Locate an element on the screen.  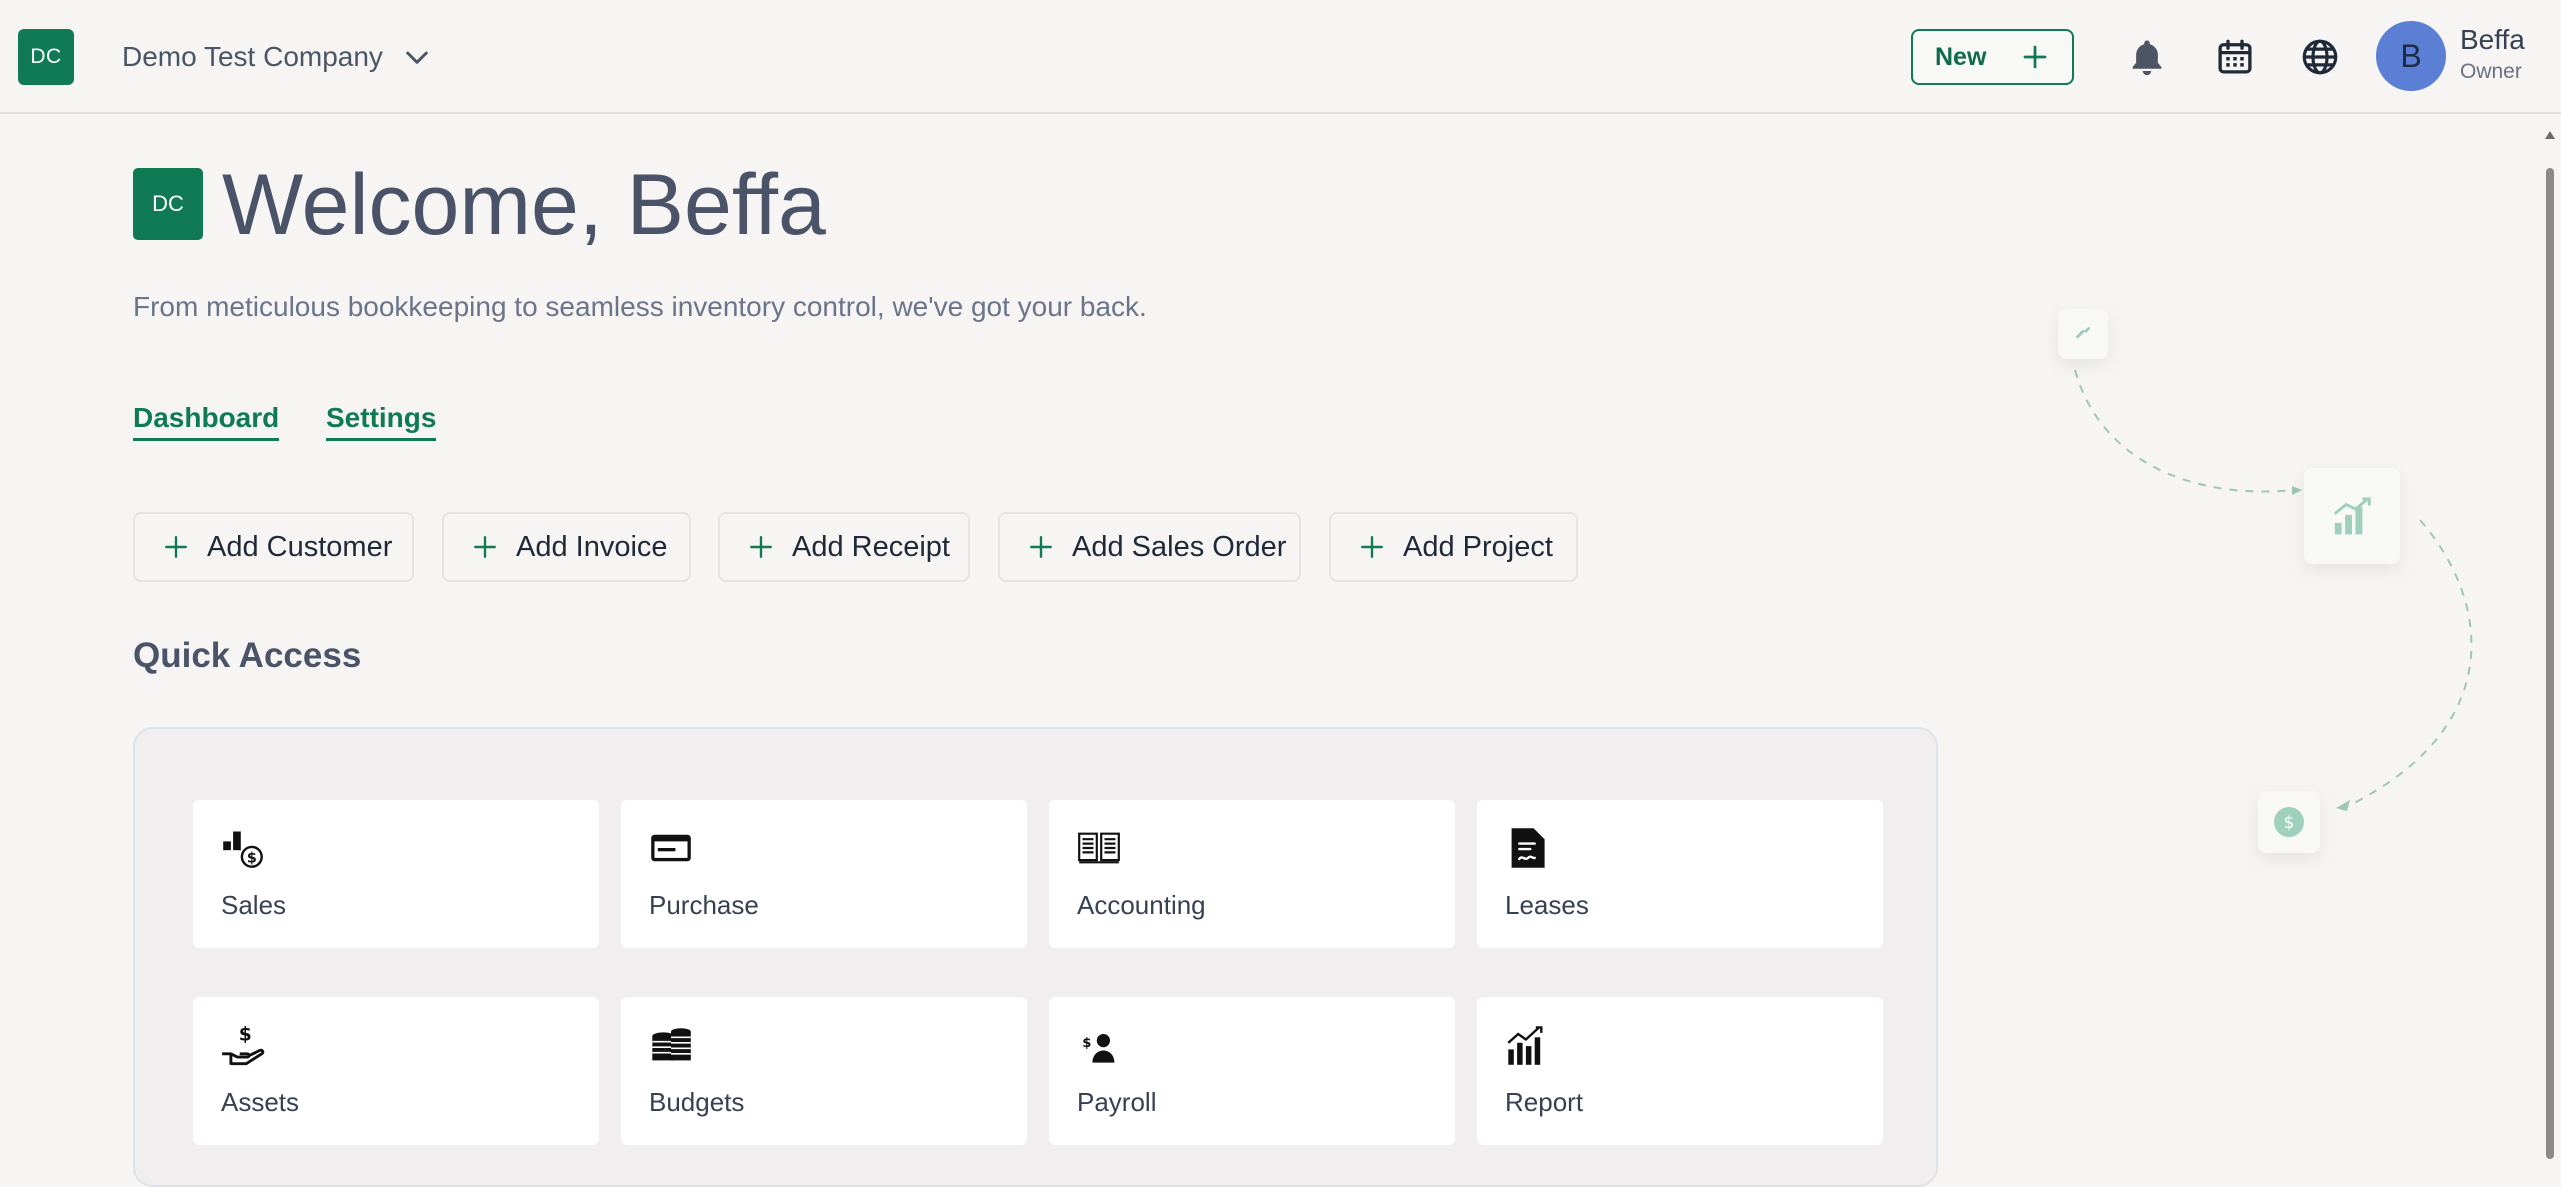
page-title: Welcome, Beffa is located at coordinates (524, 205).